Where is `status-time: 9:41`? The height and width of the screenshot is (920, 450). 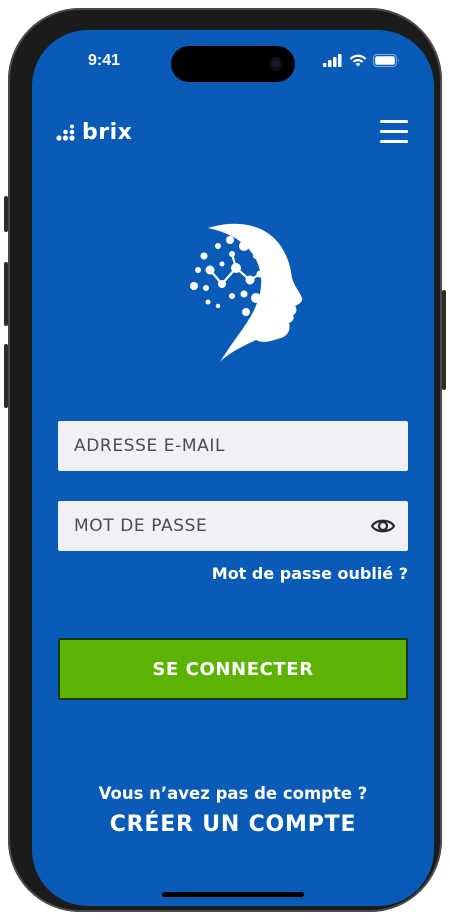 status-time: 9:41 is located at coordinates (104, 60).